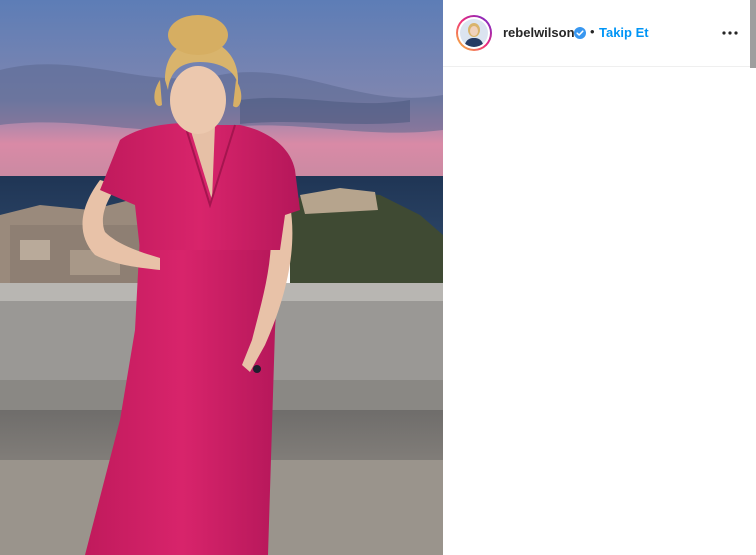  What do you see at coordinates (730, 33) in the screenshot?
I see `more-options-icon` at bounding box center [730, 33].